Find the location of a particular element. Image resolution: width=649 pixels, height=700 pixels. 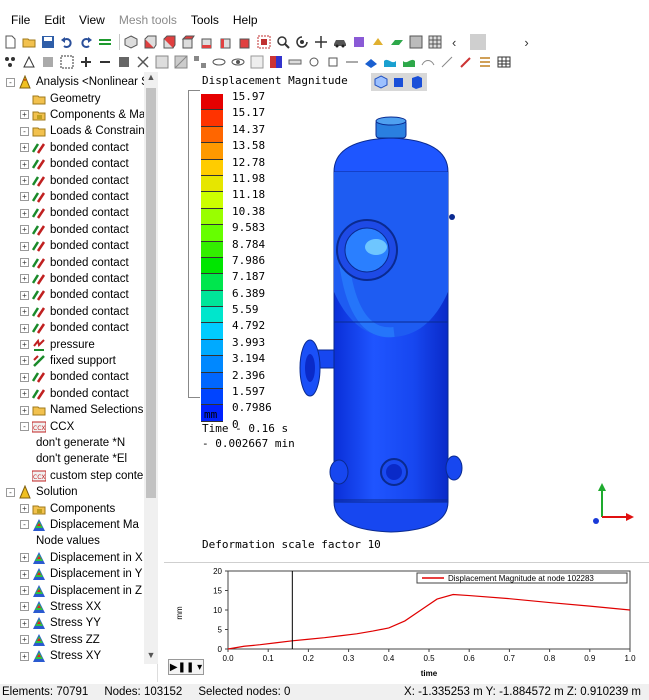

tree-item: + Stress XX is located at coordinates (60, 607).